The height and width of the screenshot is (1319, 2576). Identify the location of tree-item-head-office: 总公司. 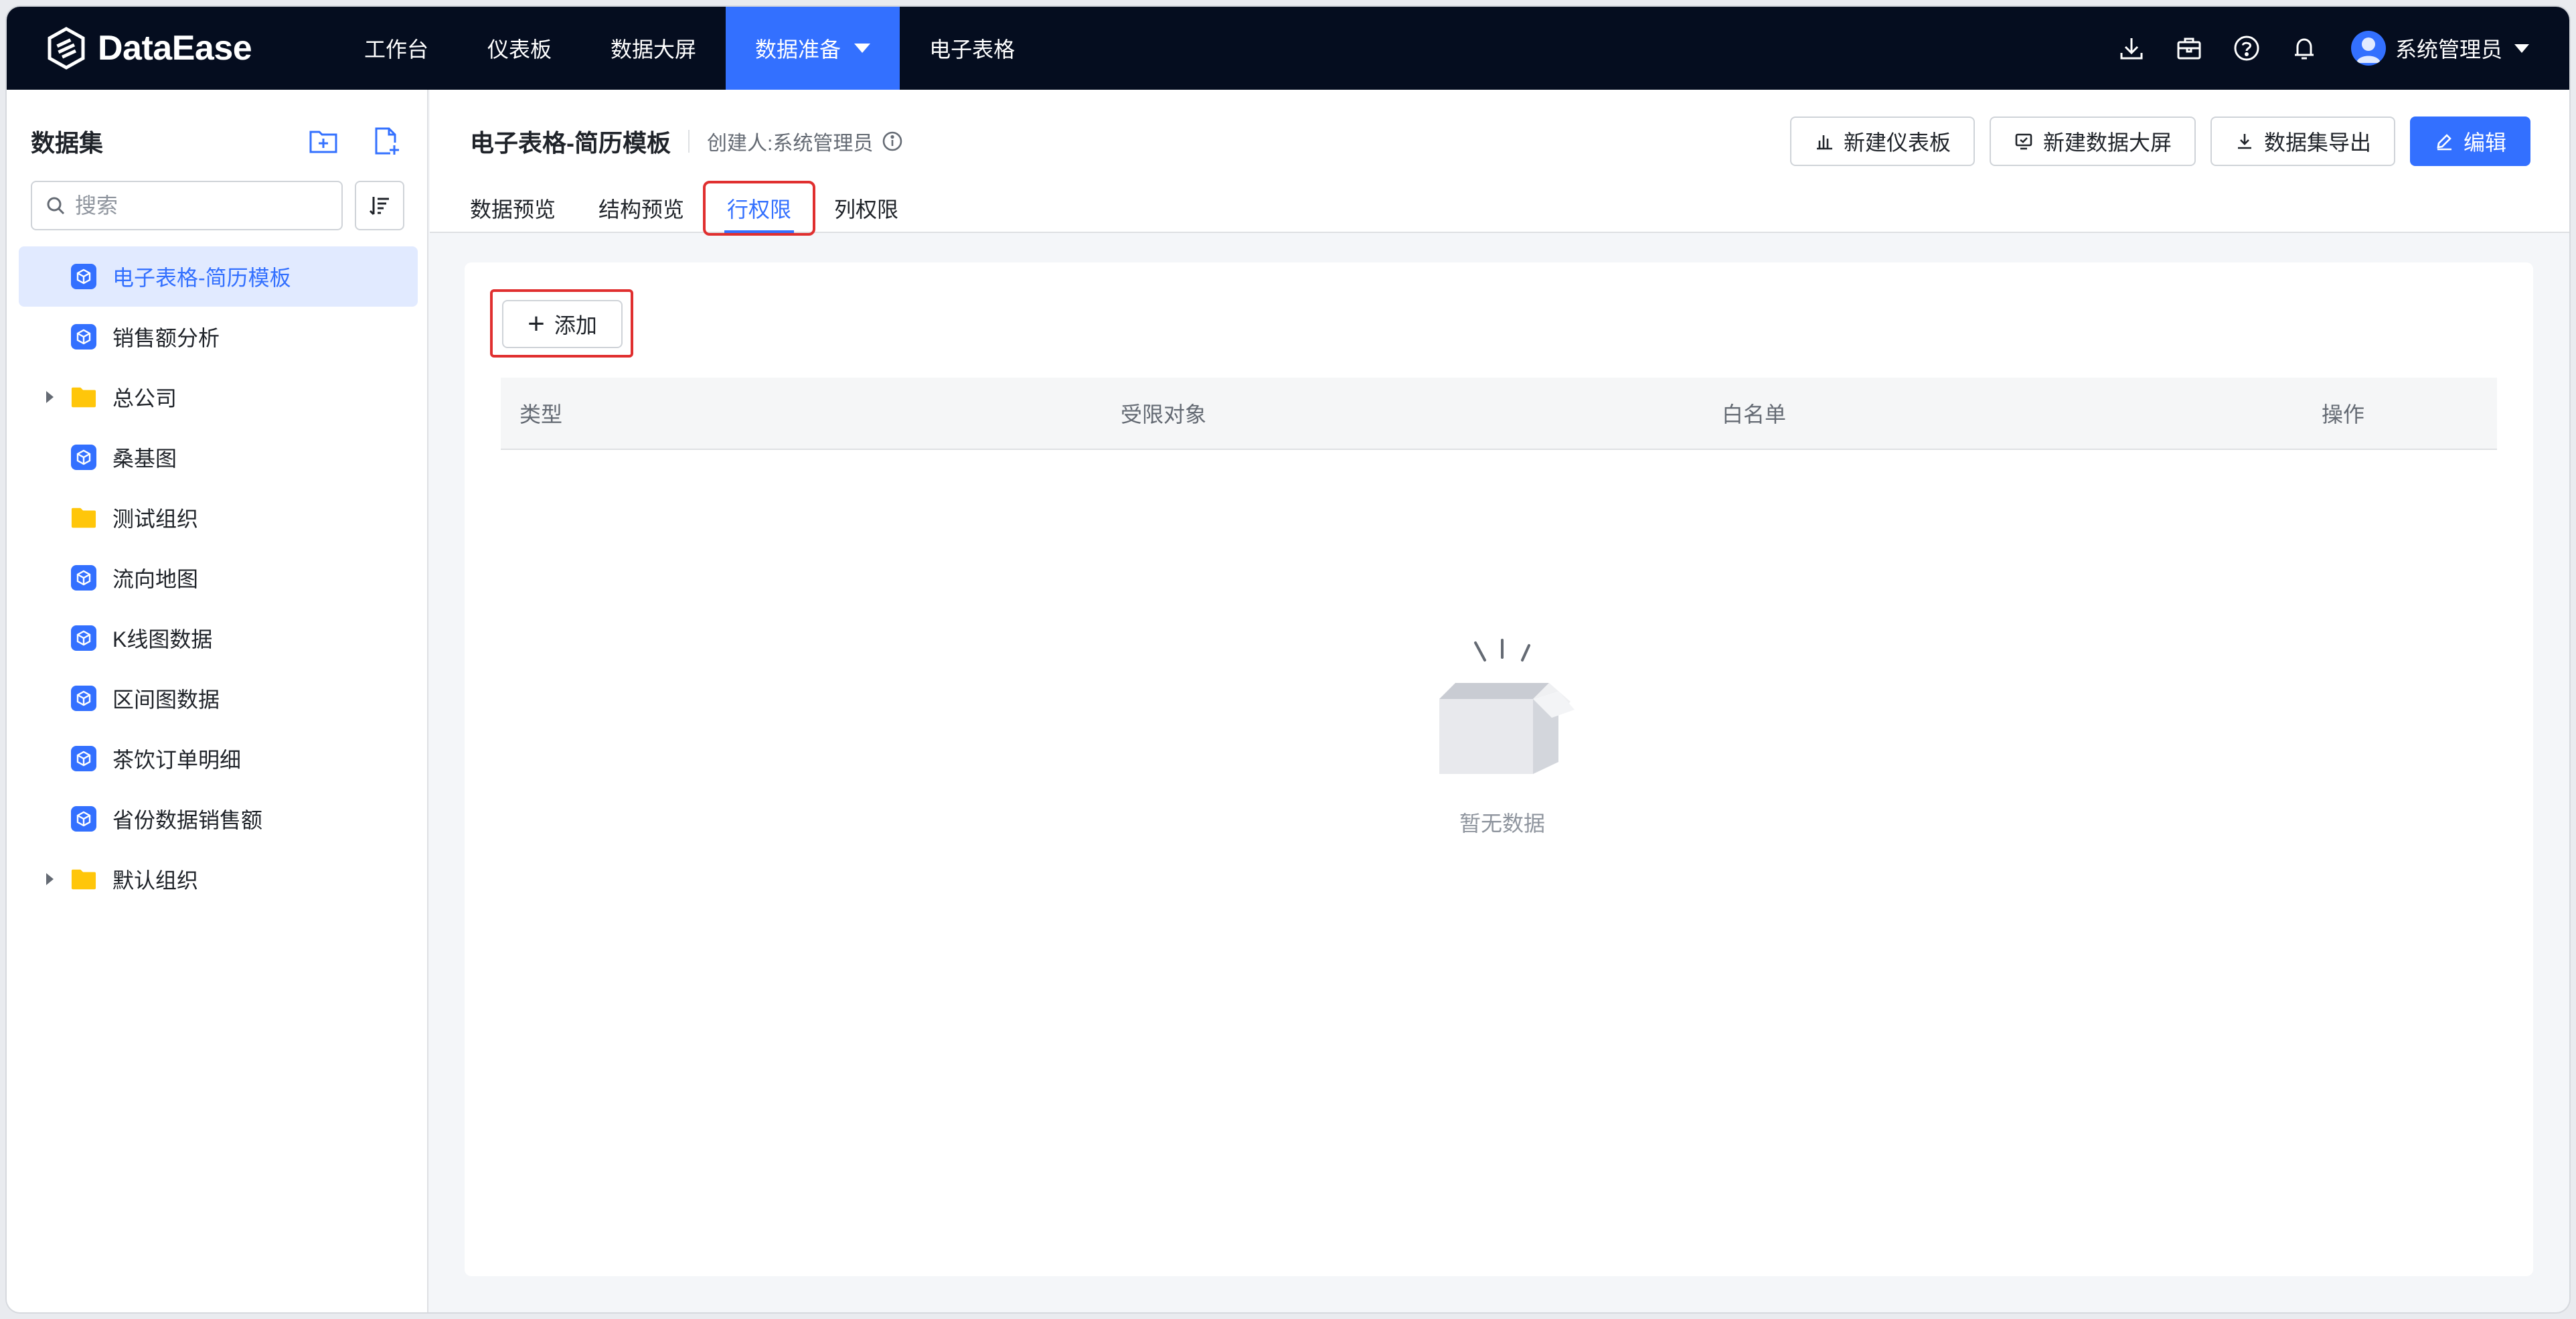
(219, 397).